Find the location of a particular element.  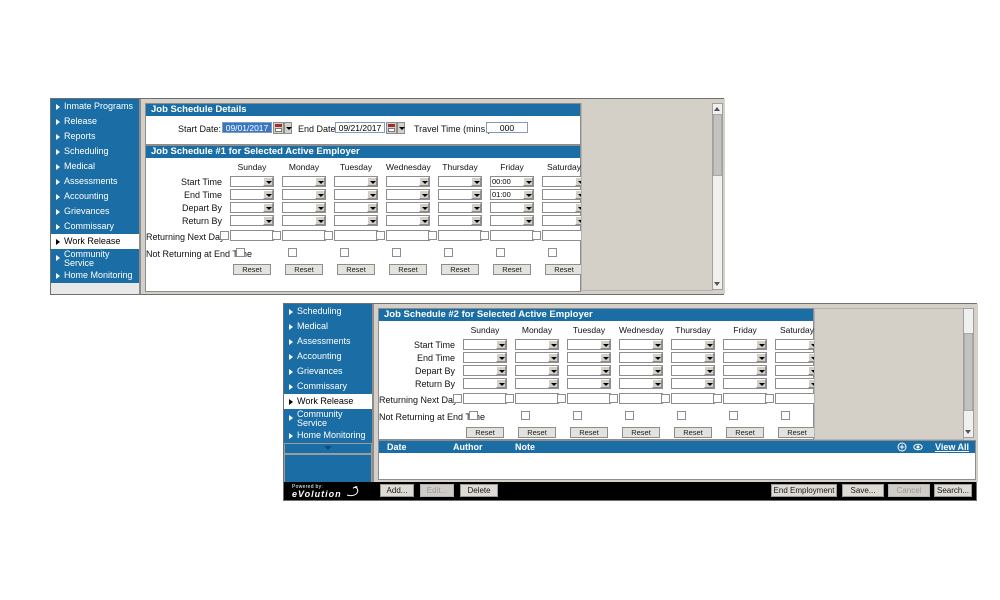

sched1-returning-next-day-checkbox-monday is located at coordinates (276, 235).